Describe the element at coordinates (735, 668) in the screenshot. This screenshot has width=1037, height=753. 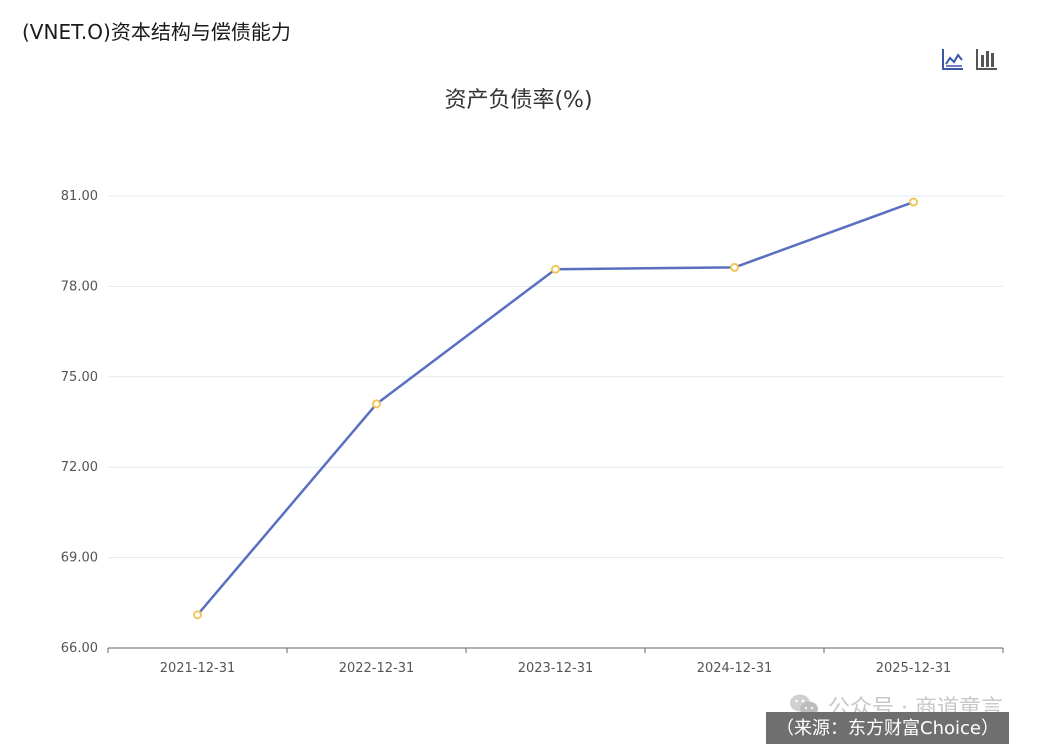
I see `x-tick-label: 2024-12-31` at that location.